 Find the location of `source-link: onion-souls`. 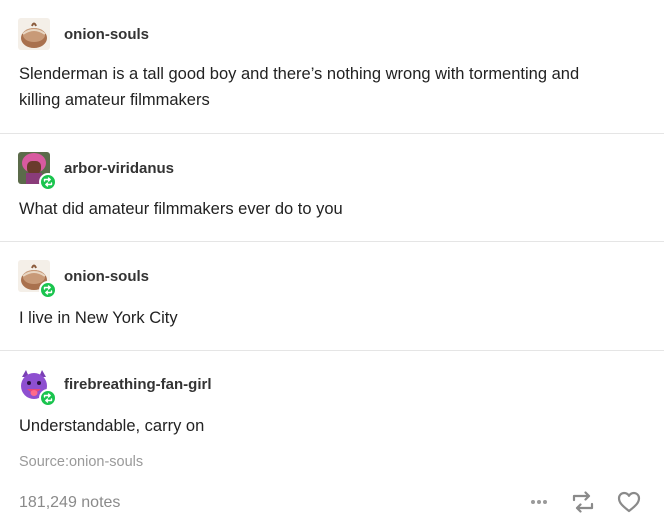

source-link: onion-souls is located at coordinates (106, 462).